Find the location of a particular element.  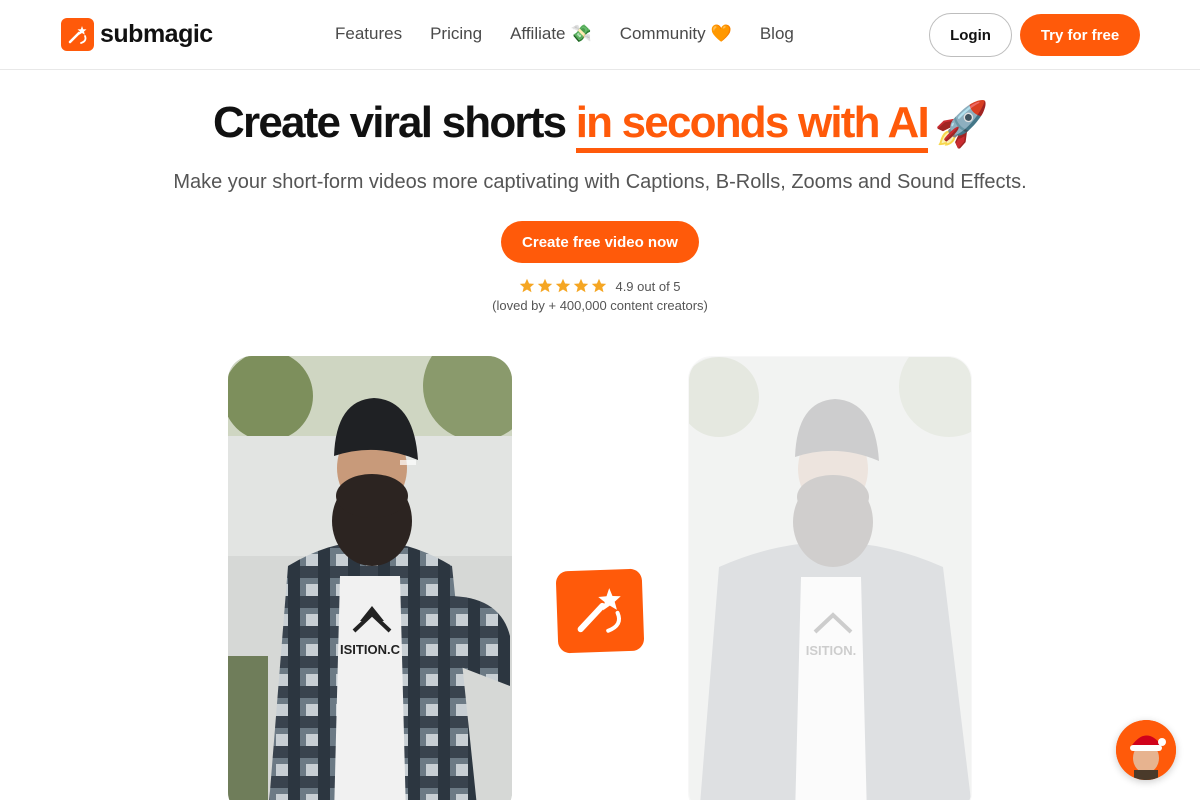

original-video-preview: ISITION.C is located at coordinates (370, 578).